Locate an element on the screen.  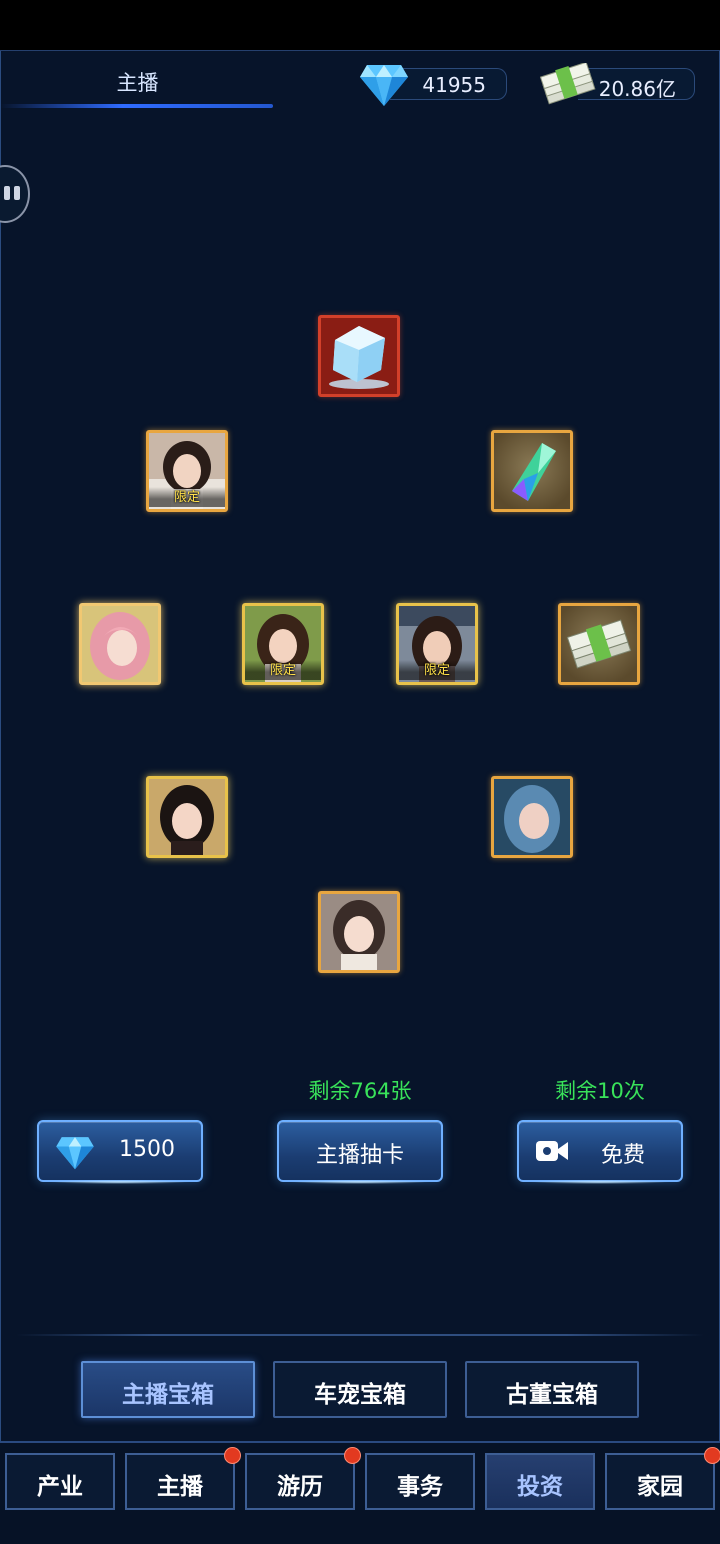
prize-streamer-limited-3: 限定 is located at coordinates (437, 644).